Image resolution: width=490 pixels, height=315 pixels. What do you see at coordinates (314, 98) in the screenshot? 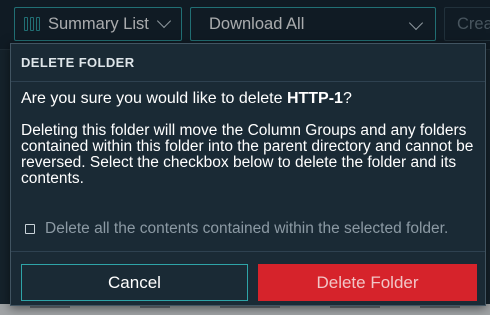
I see `folder-name: HTTP-1` at bounding box center [314, 98].